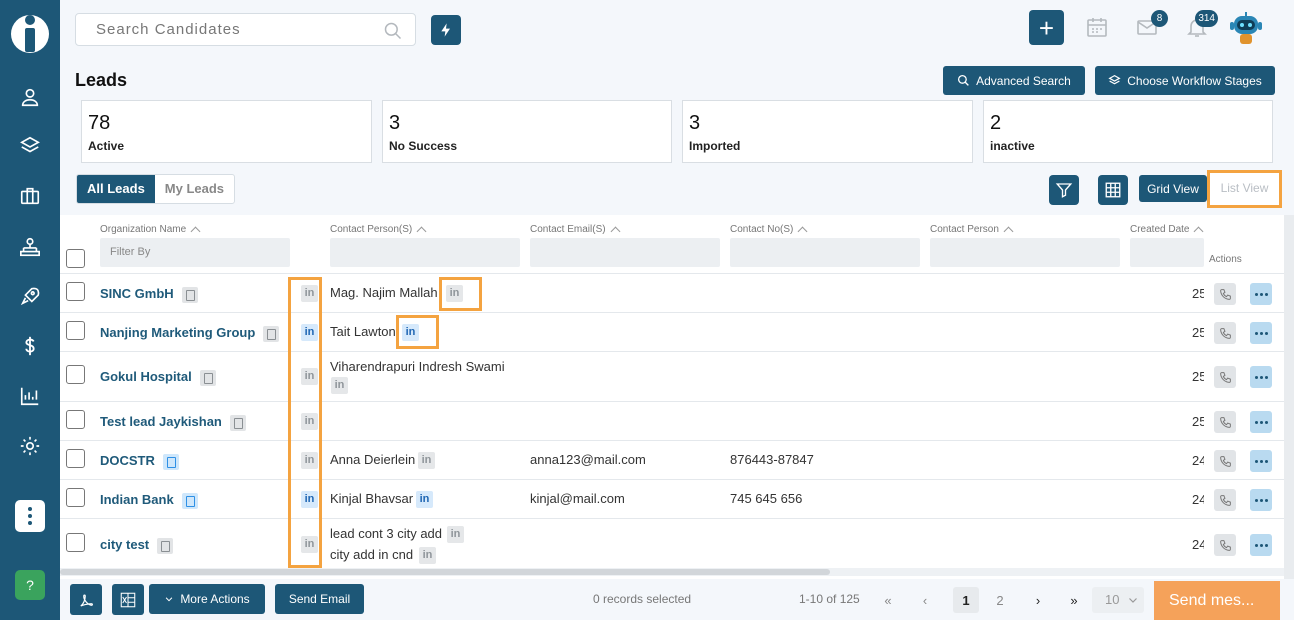 The height and width of the screenshot is (620, 1294). I want to click on contact-phone: 745 645 656, so click(766, 498).